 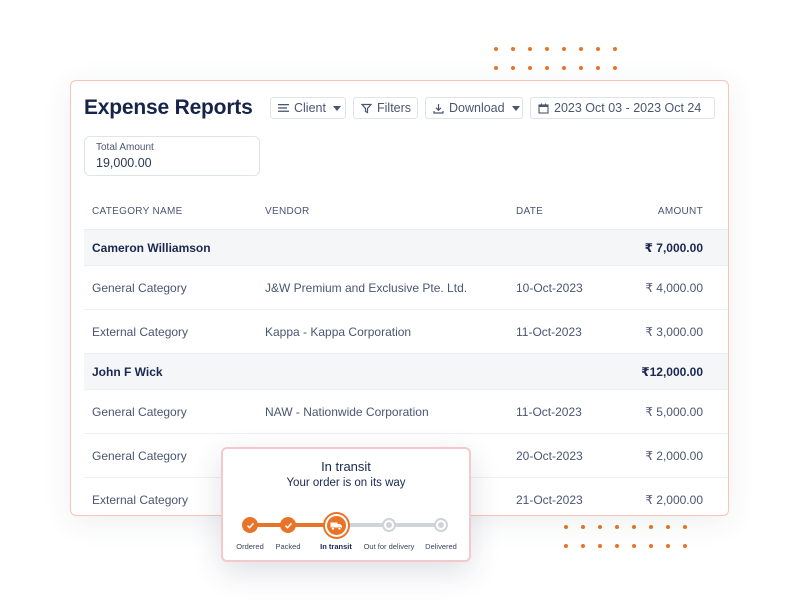 What do you see at coordinates (338, 331) in the screenshot?
I see `vendor-cell: Kappa - Kappa Corporation` at bounding box center [338, 331].